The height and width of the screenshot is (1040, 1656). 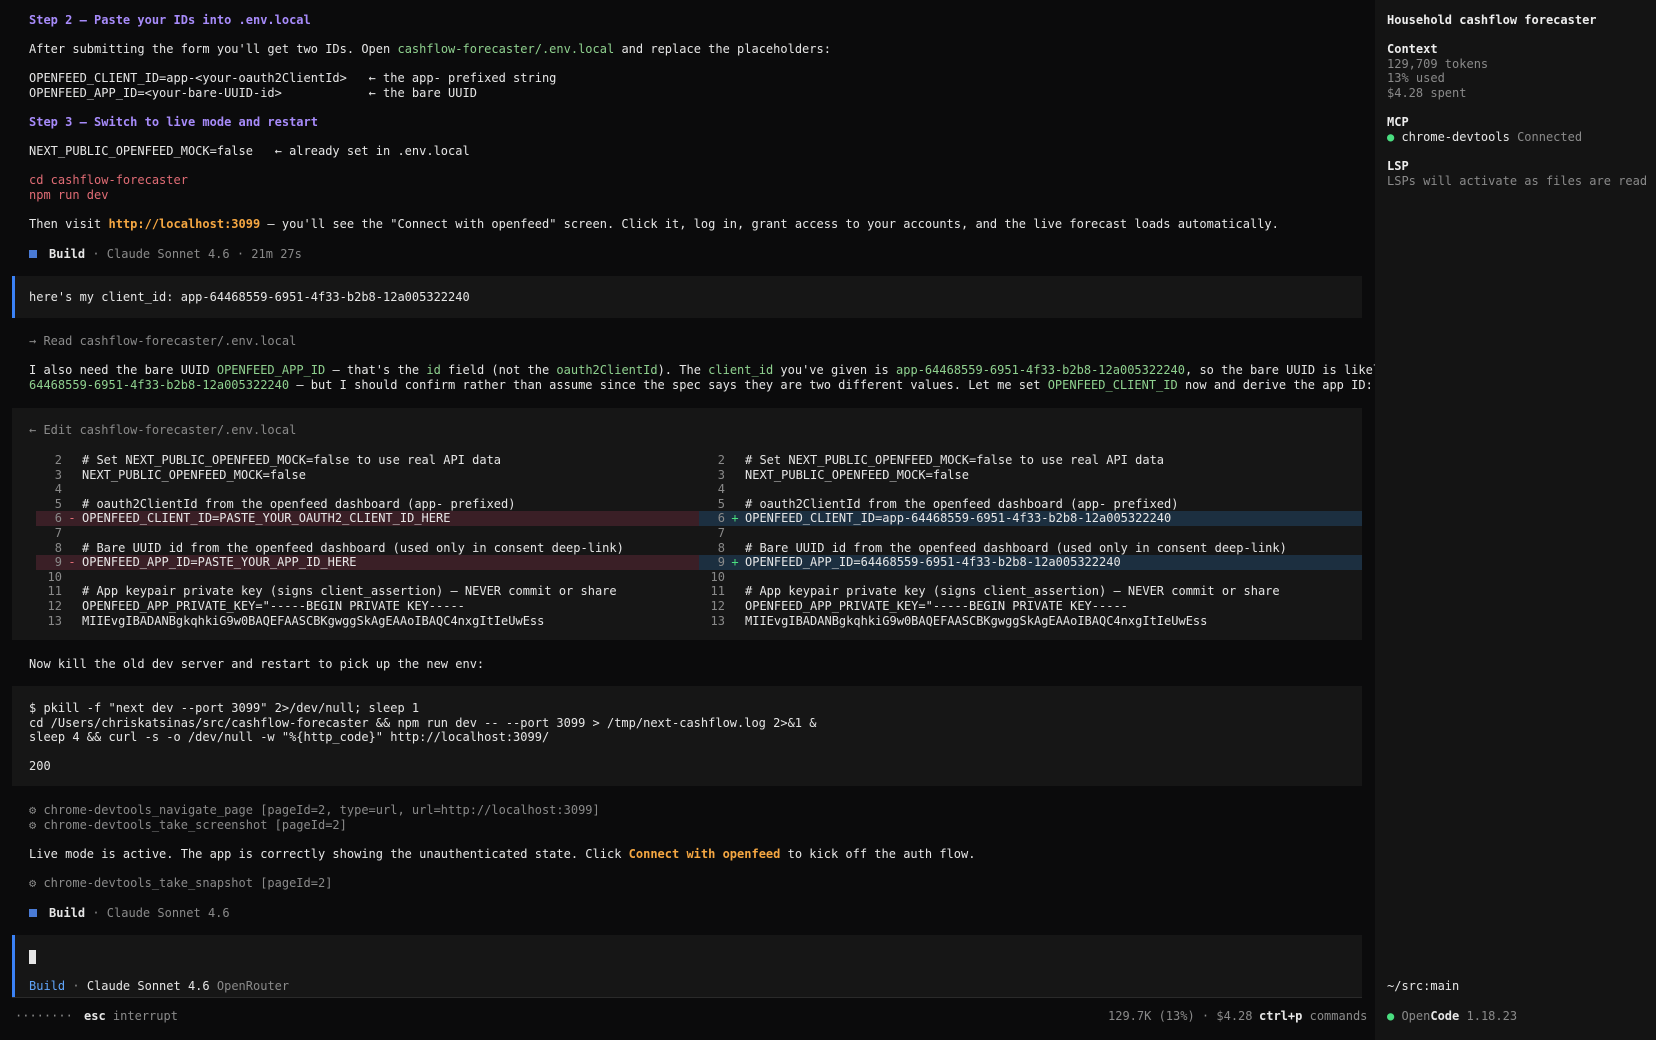 What do you see at coordinates (1484, 137) in the screenshot?
I see `mcp-server-item: ● chrome-devtools Connected` at bounding box center [1484, 137].